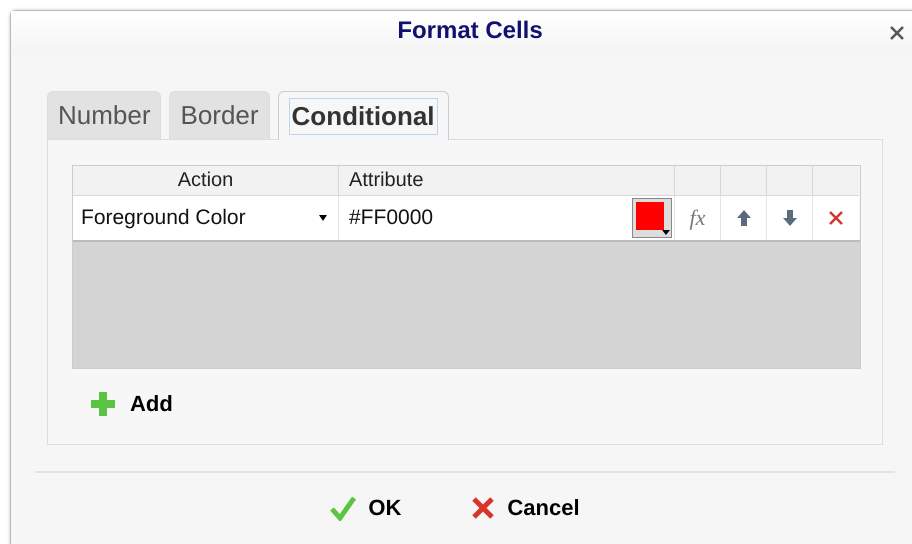 The height and width of the screenshot is (544, 912). I want to click on dialog-button: Cancel, so click(525, 508).